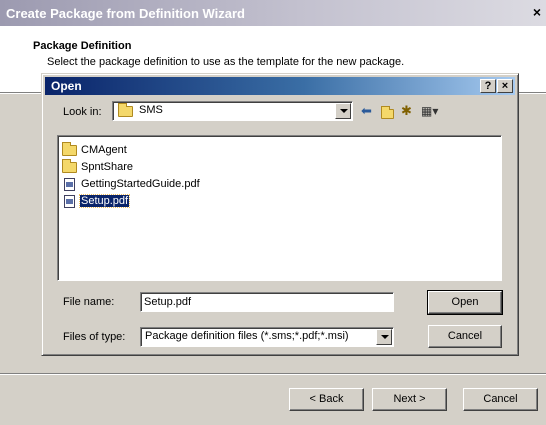  I want to click on page-title: Package Definition, so click(82, 46).